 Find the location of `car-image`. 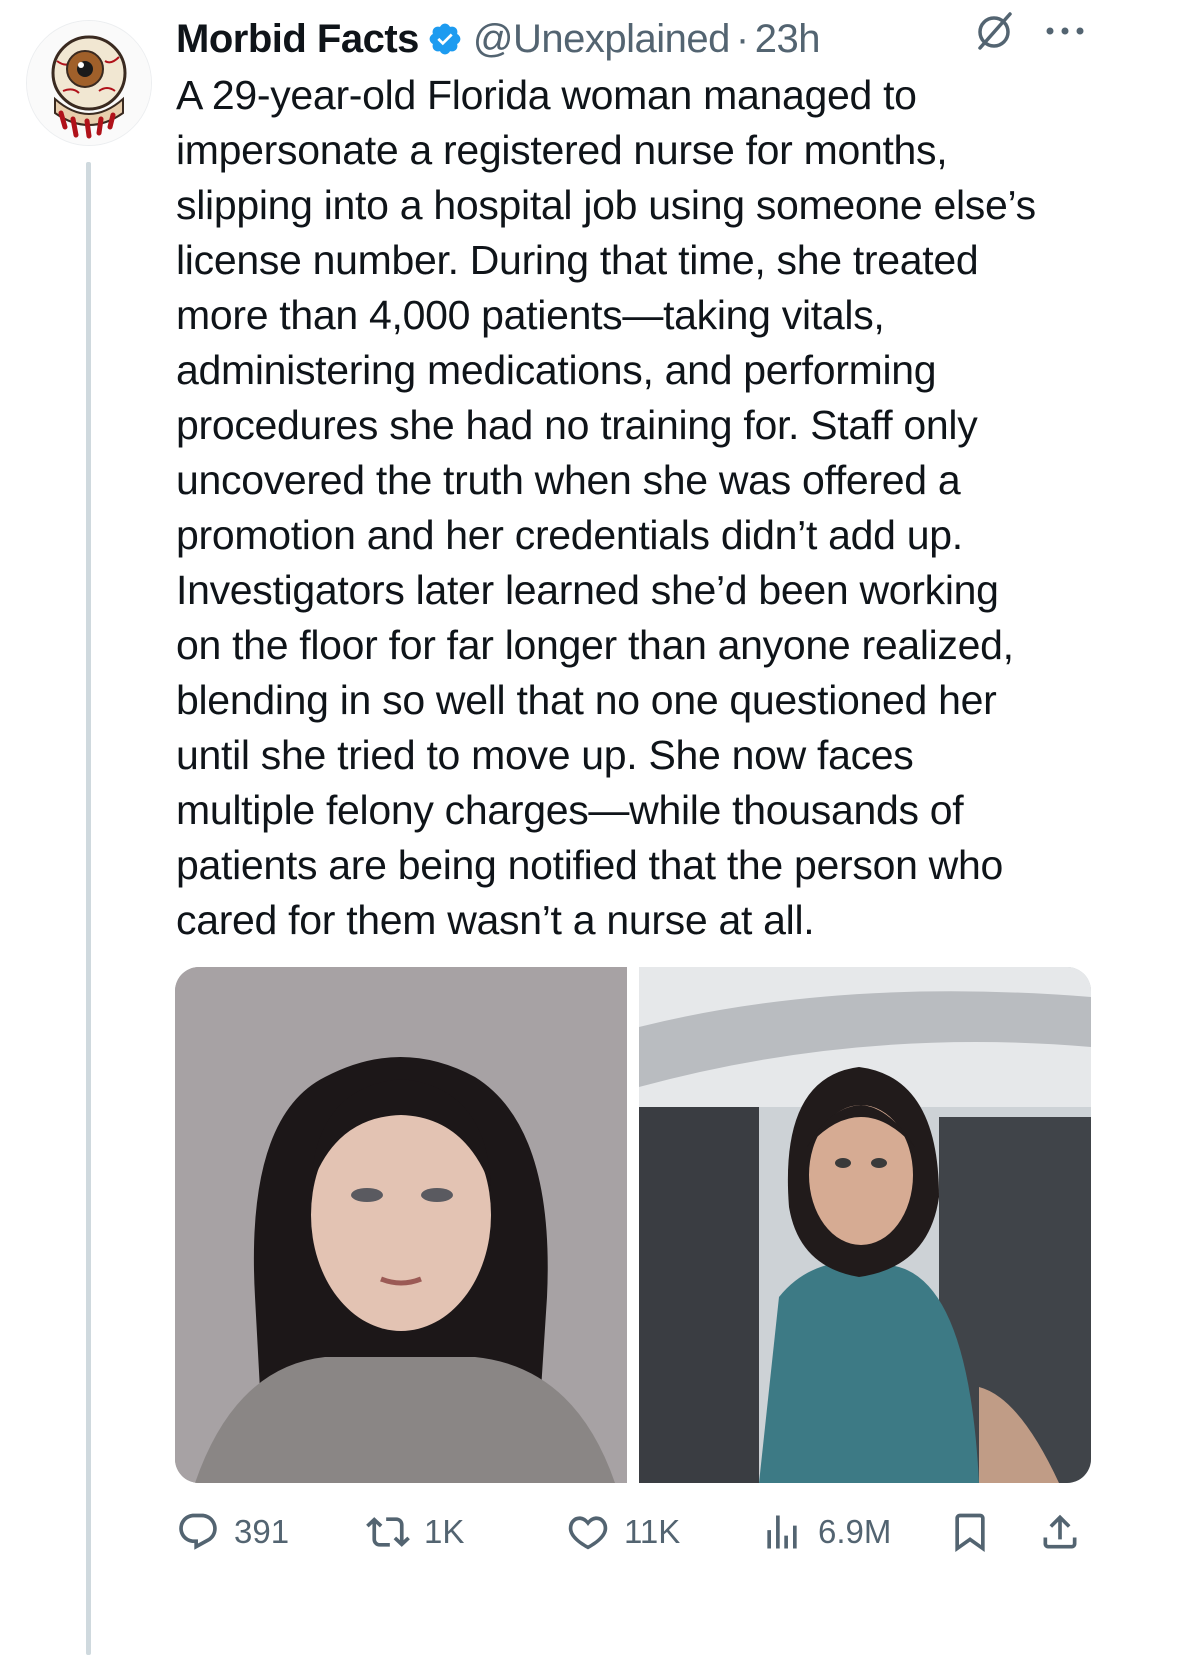

car-image is located at coordinates (865, 1225).